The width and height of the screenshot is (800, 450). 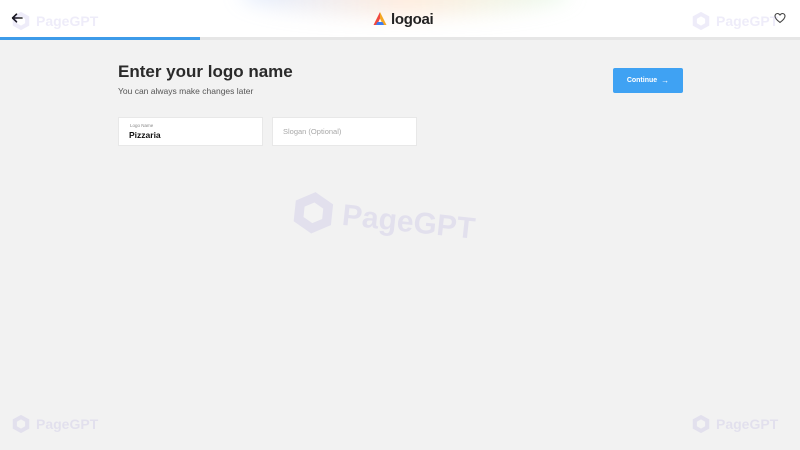 What do you see at coordinates (186, 91) in the screenshot?
I see `page-subtitle: You can always make changes later` at bounding box center [186, 91].